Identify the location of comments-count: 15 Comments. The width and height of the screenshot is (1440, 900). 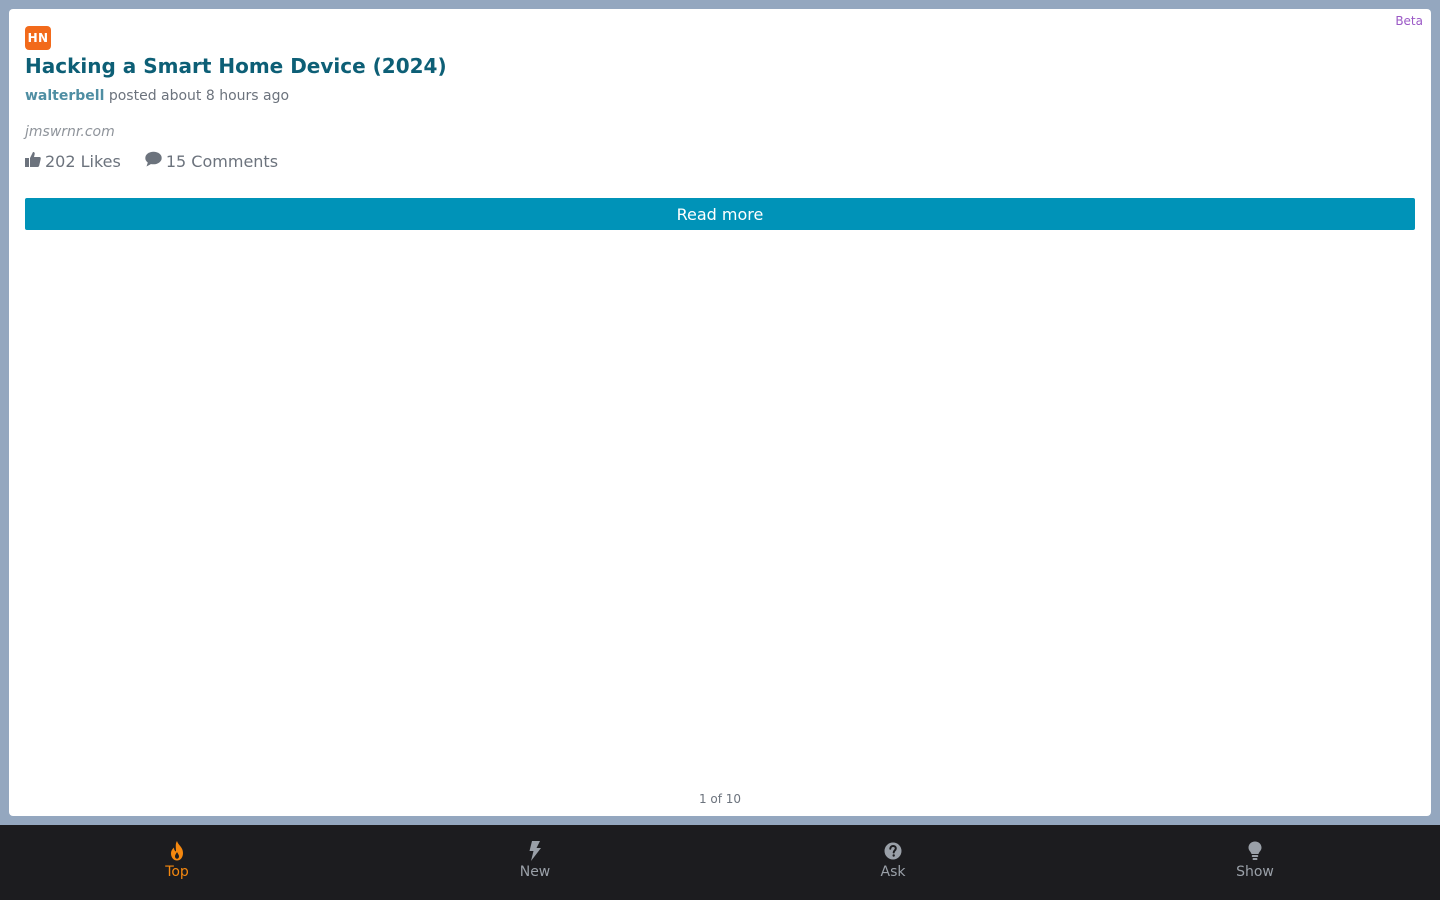
(222, 161).